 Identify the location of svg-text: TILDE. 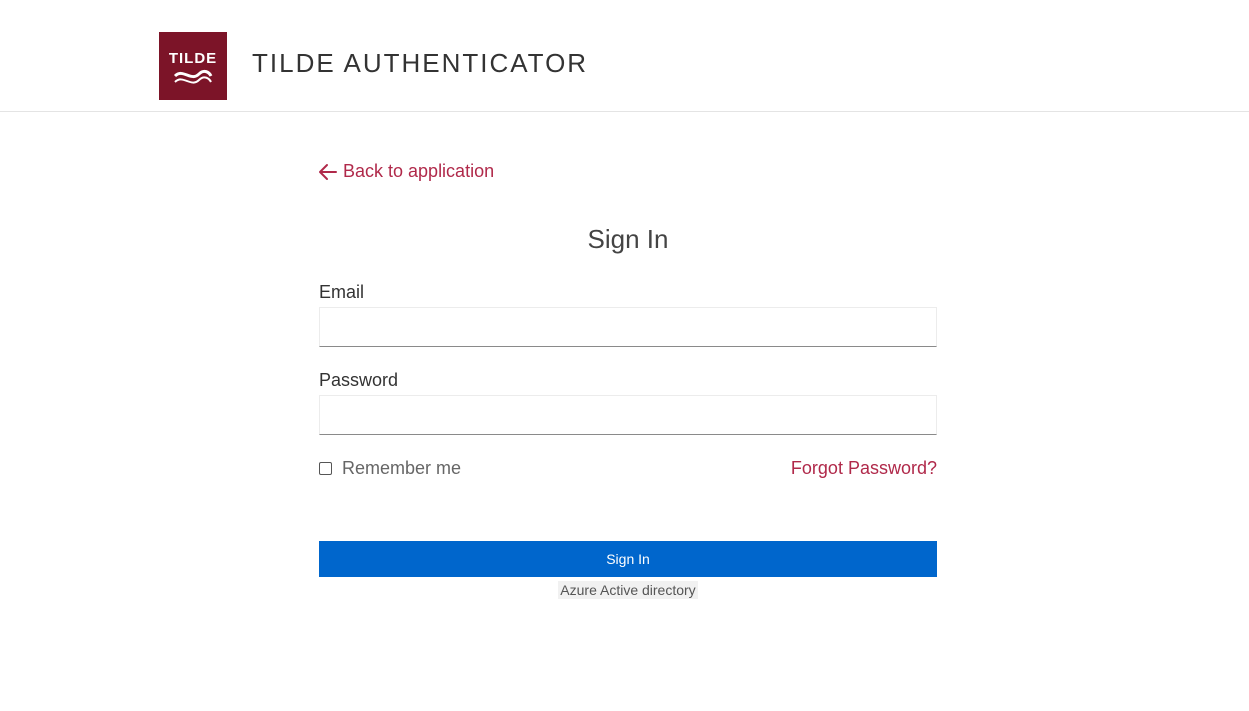
(193, 58).